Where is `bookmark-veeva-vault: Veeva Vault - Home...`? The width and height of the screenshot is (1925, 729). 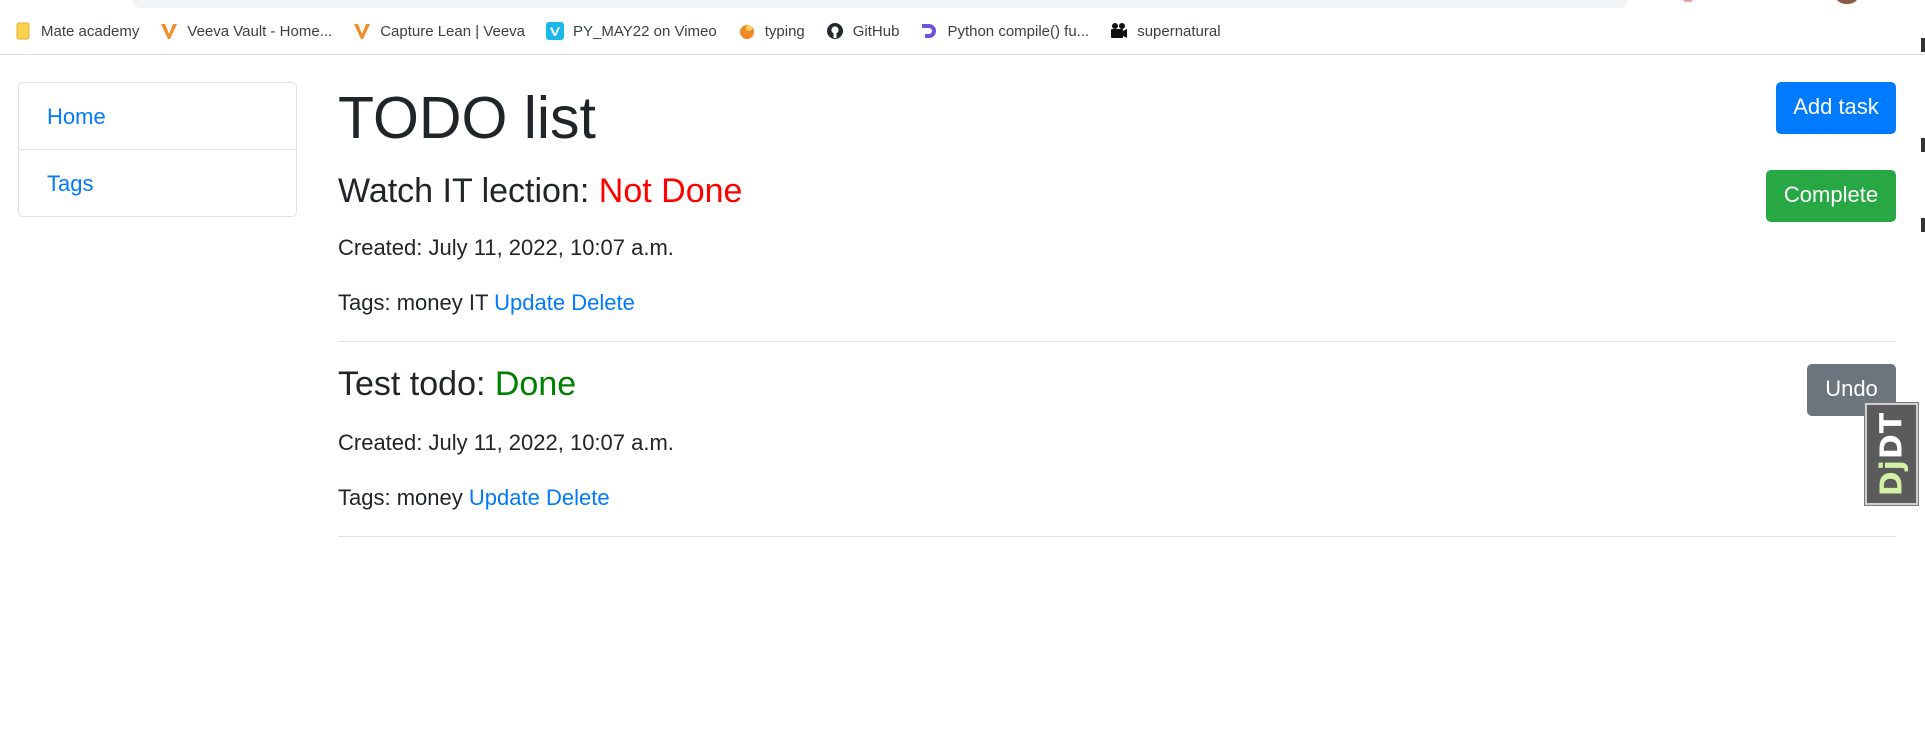 bookmark-veeva-vault: Veeva Vault - Home... is located at coordinates (246, 31).